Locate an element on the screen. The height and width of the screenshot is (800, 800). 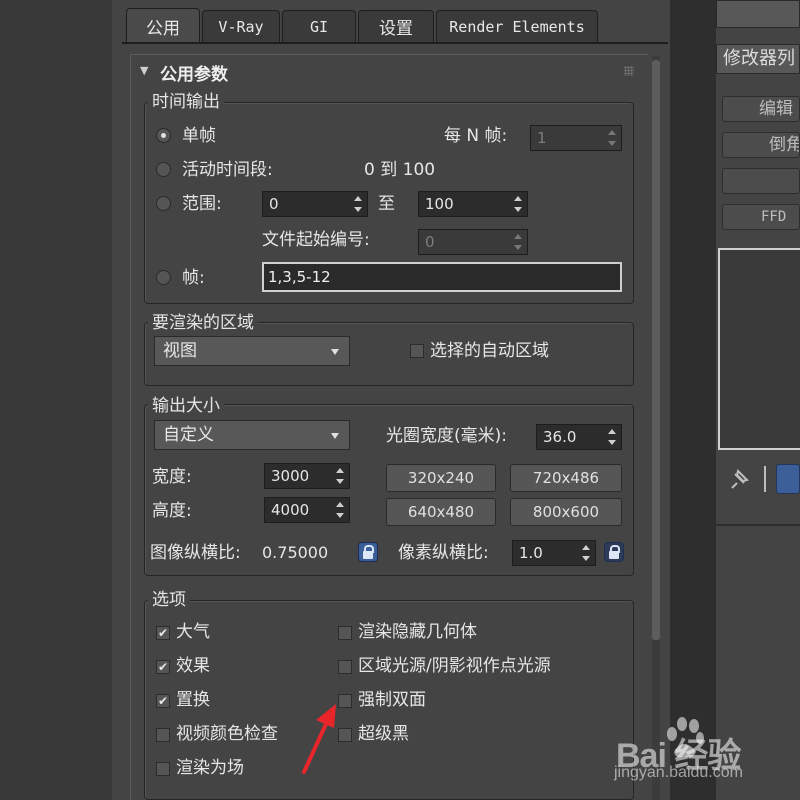
image-aspect-label: 图像纵横比: is located at coordinates (195, 553).